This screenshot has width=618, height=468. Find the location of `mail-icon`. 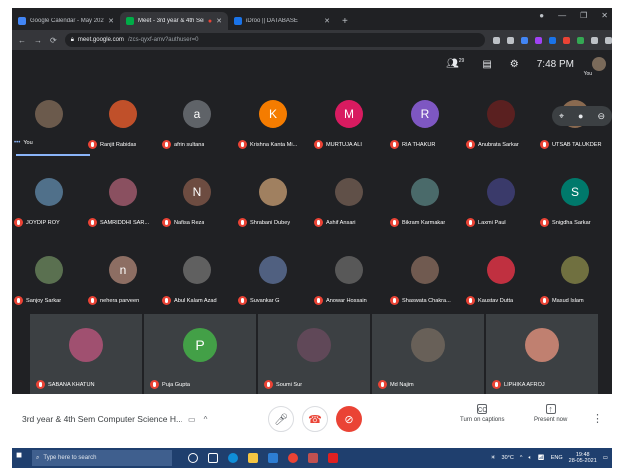

mail-icon is located at coordinates (273, 458).